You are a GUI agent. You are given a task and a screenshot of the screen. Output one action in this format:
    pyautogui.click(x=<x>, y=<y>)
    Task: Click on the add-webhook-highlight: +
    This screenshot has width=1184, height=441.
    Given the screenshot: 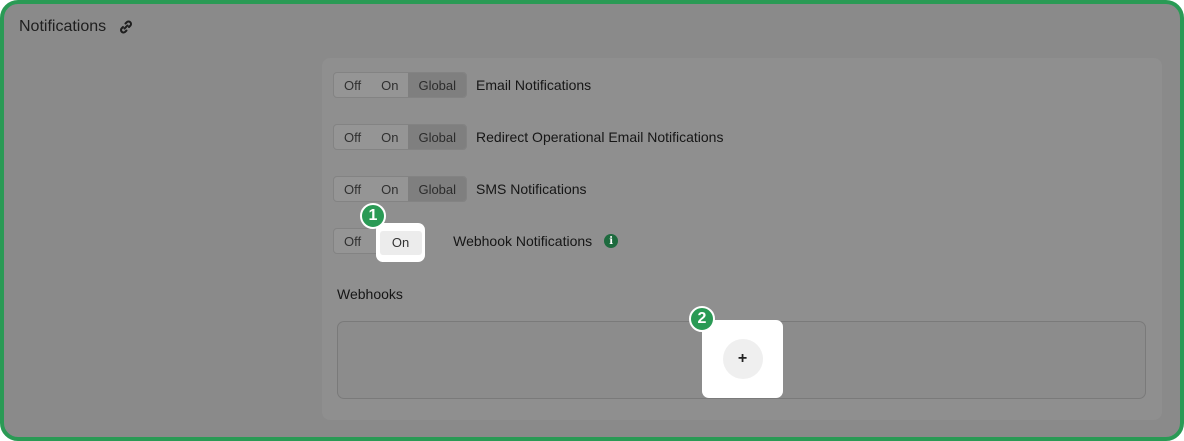 What is the action you would take?
    pyautogui.click(x=742, y=359)
    